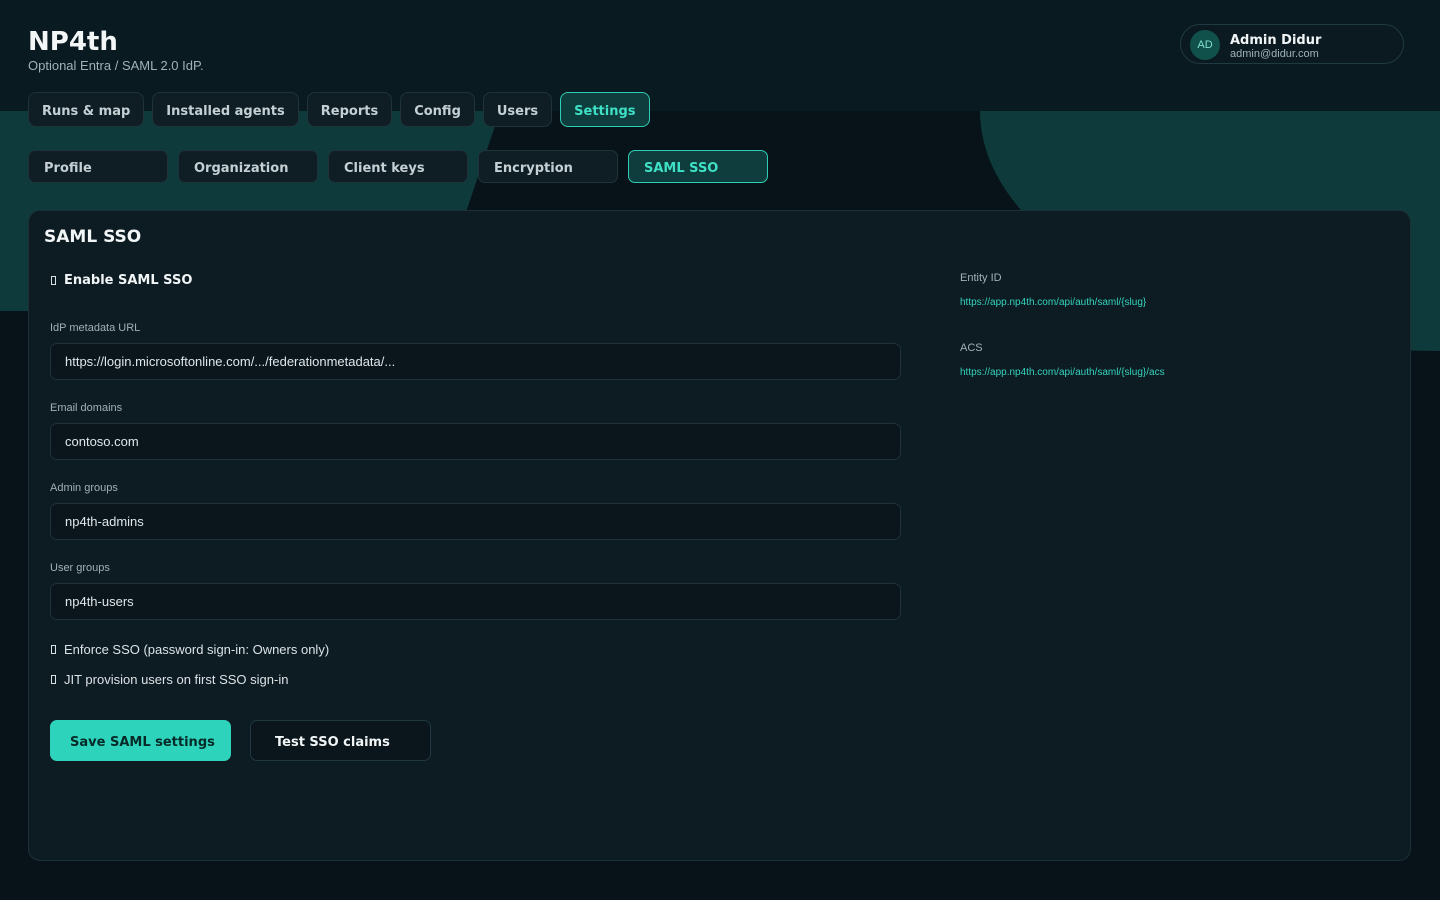  Describe the element at coordinates (981, 278) in the screenshot. I see `entity-id-label: Entity ID` at that location.